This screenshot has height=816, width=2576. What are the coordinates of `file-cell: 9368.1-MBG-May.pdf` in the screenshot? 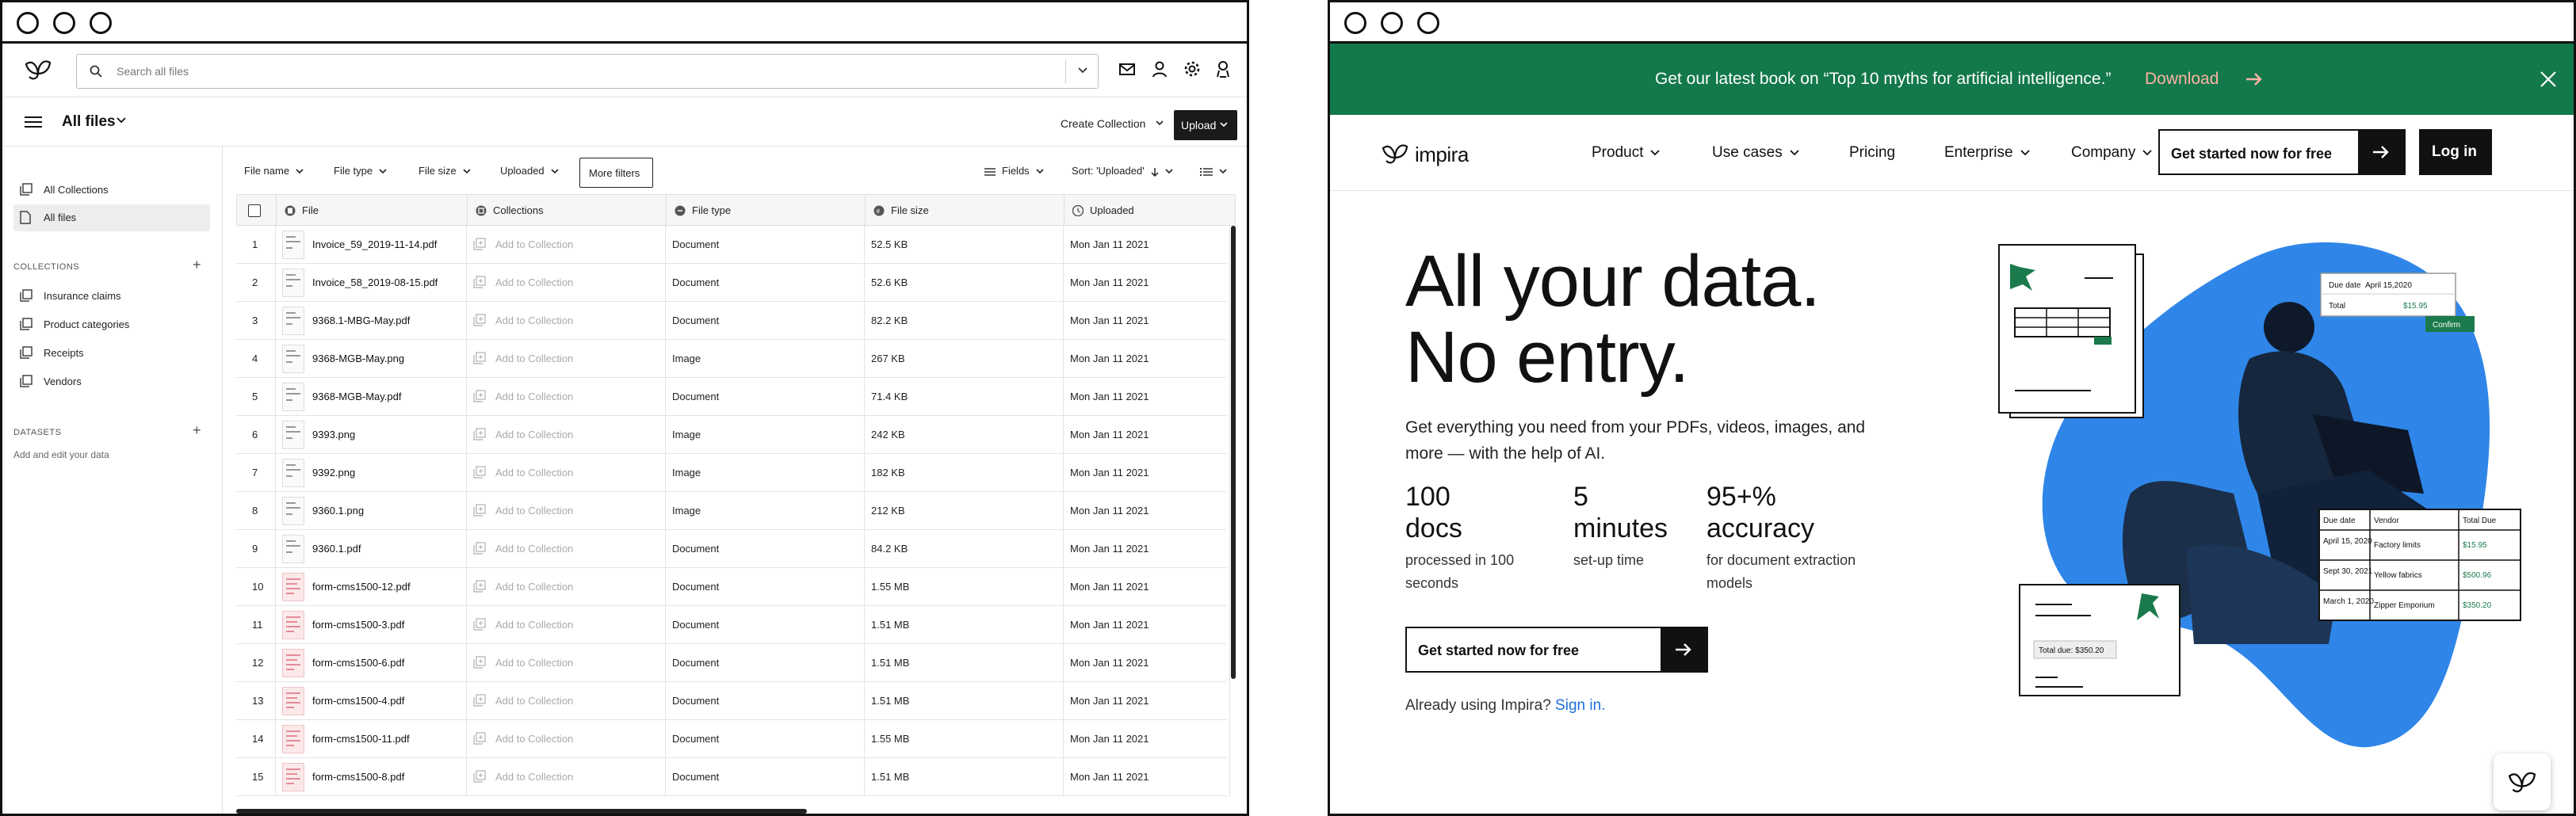 It's located at (371, 321).